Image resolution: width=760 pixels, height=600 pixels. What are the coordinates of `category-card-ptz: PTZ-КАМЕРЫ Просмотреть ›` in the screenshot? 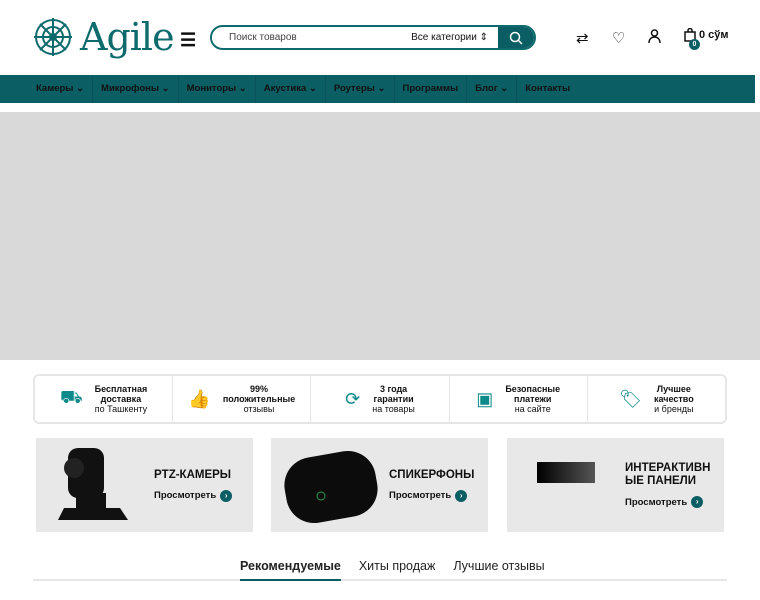 It's located at (144, 485).